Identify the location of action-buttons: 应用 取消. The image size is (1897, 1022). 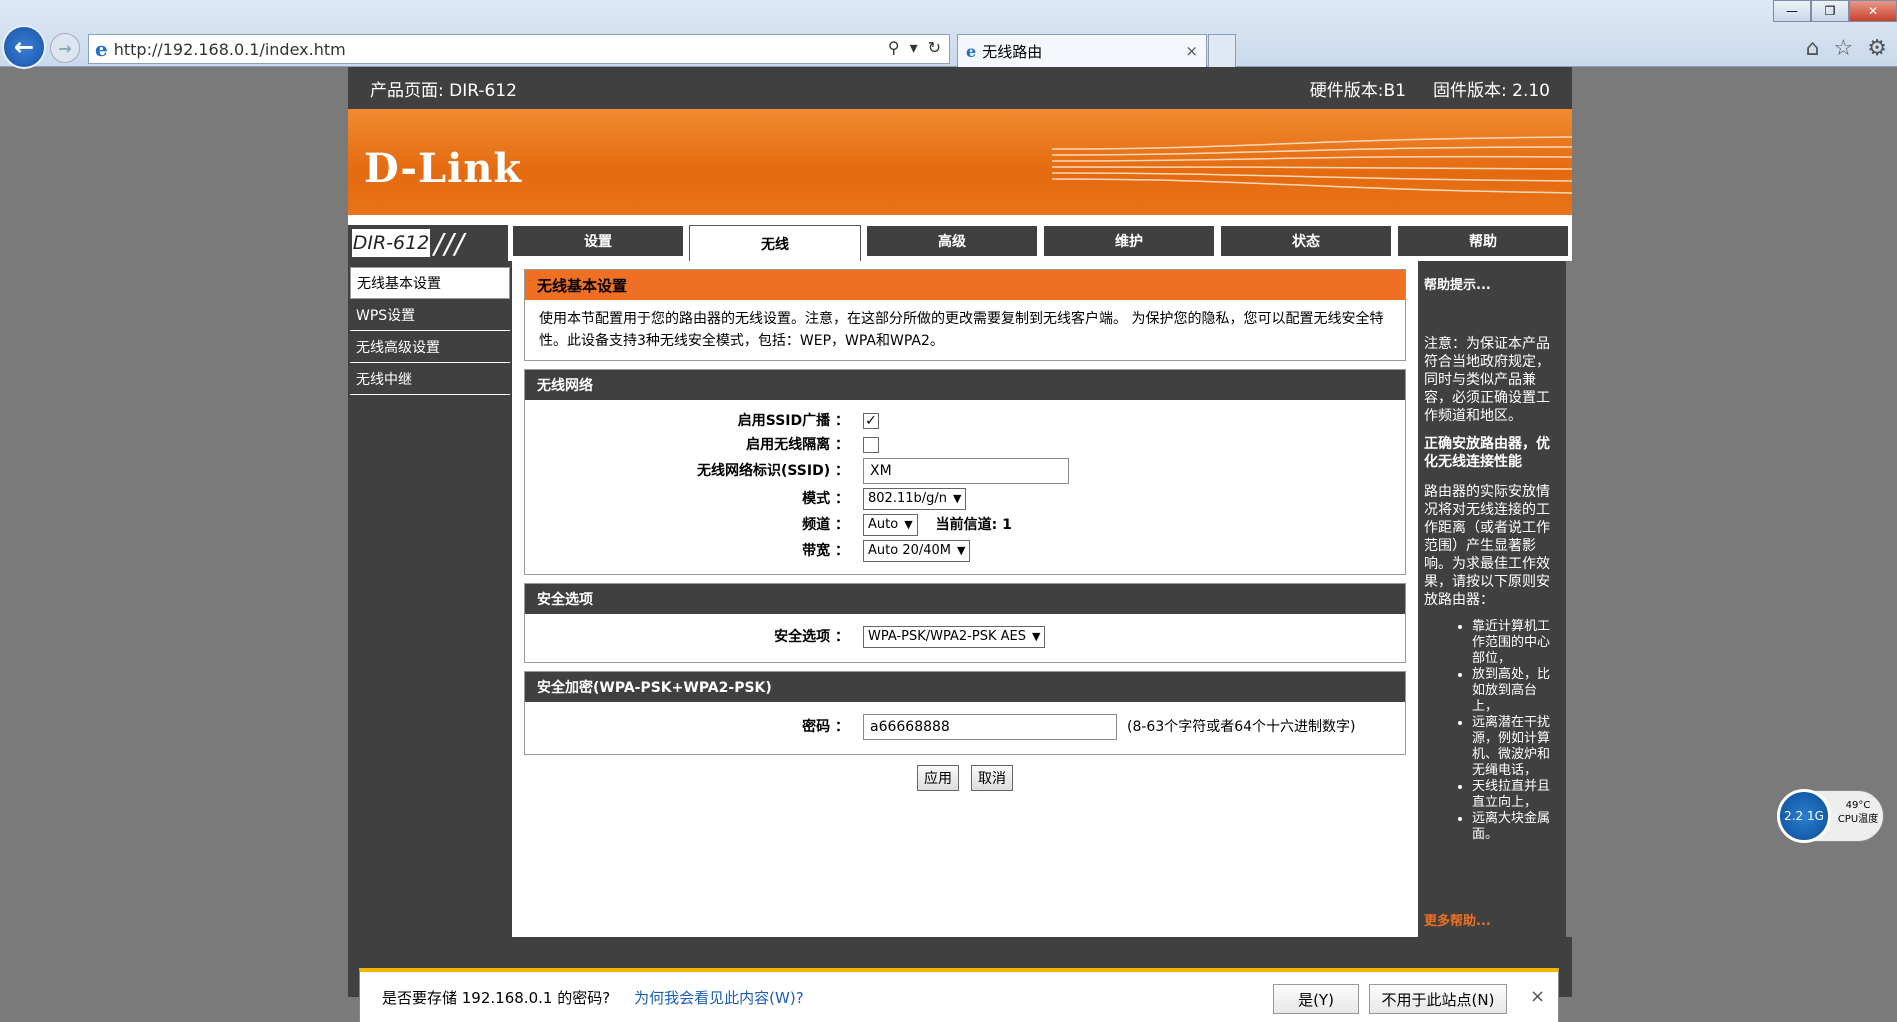
(965, 778).